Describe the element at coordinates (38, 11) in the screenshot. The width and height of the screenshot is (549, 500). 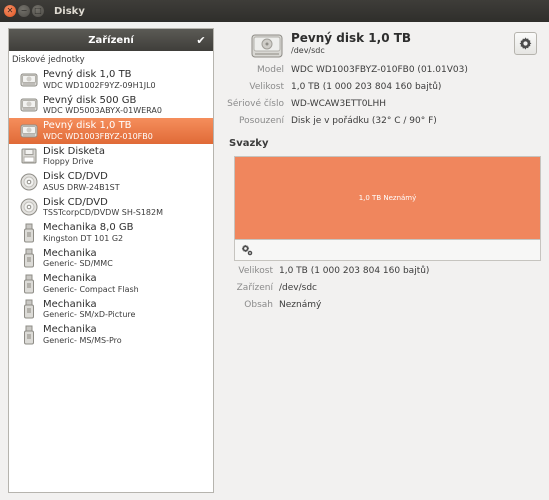
I see `maximize-icon: □` at that location.